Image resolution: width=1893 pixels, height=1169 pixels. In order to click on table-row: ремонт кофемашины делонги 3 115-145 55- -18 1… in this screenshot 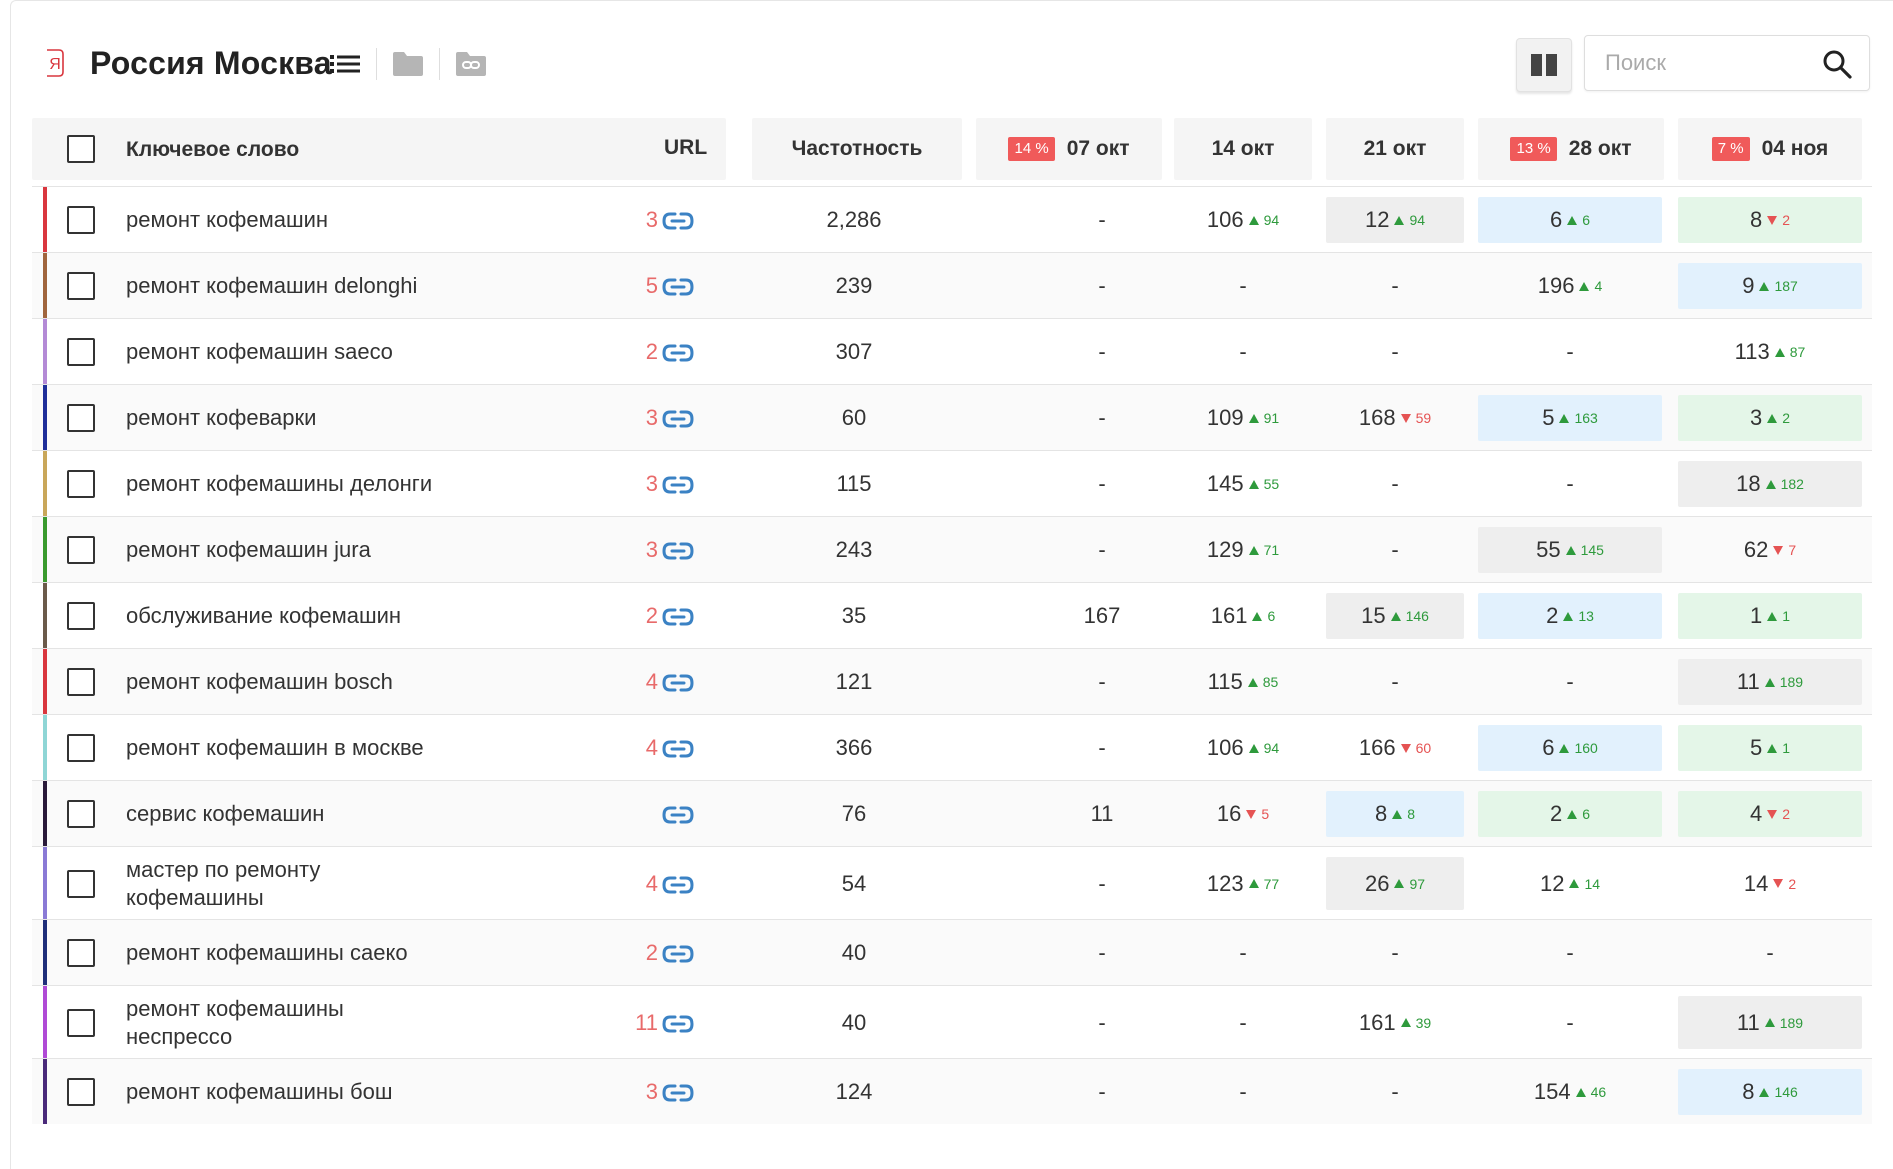, I will do `click(952, 483)`.